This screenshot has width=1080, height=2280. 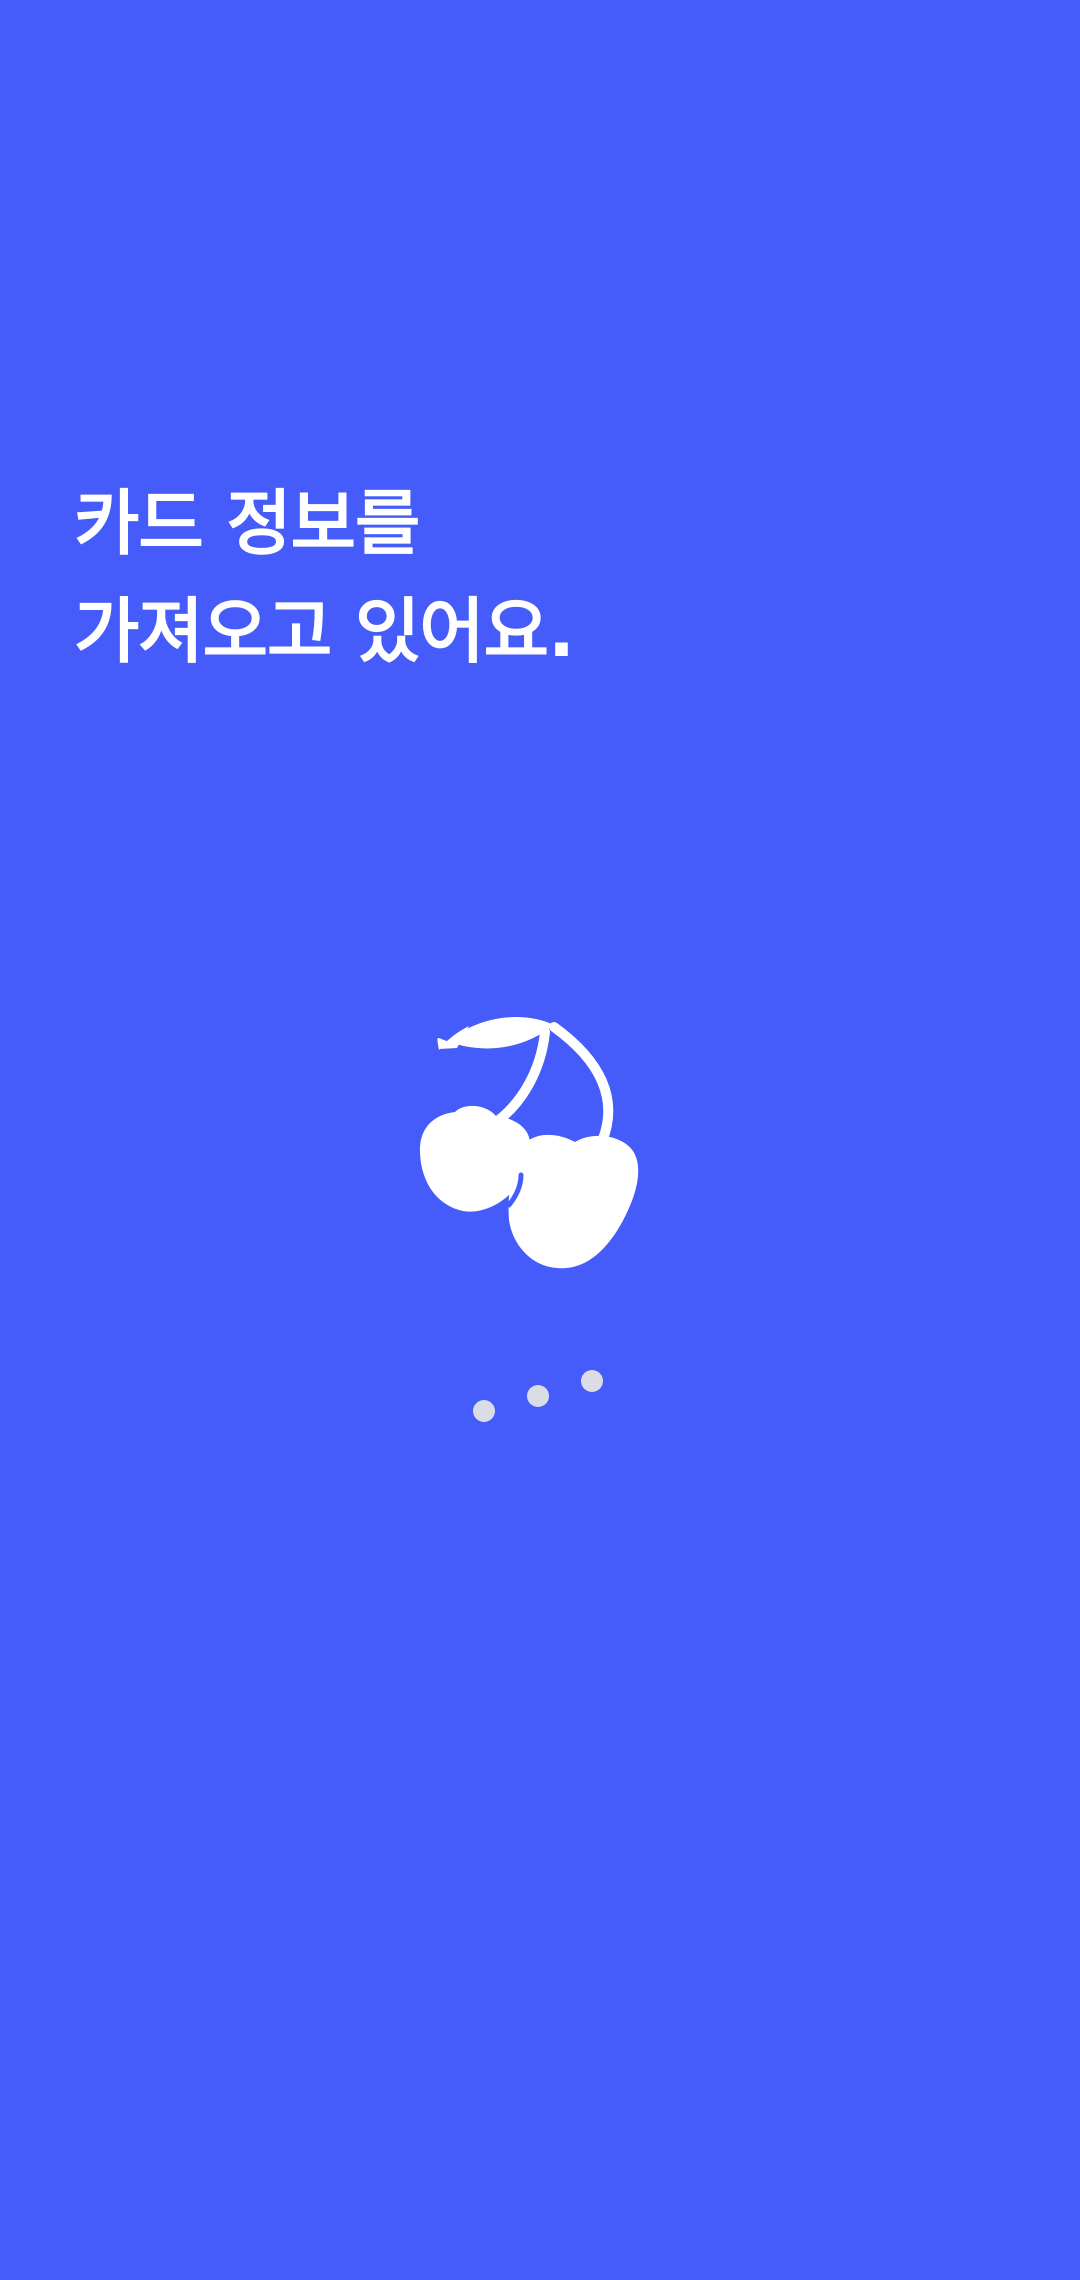 I want to click on cherry-icon, so click(x=529, y=1143).